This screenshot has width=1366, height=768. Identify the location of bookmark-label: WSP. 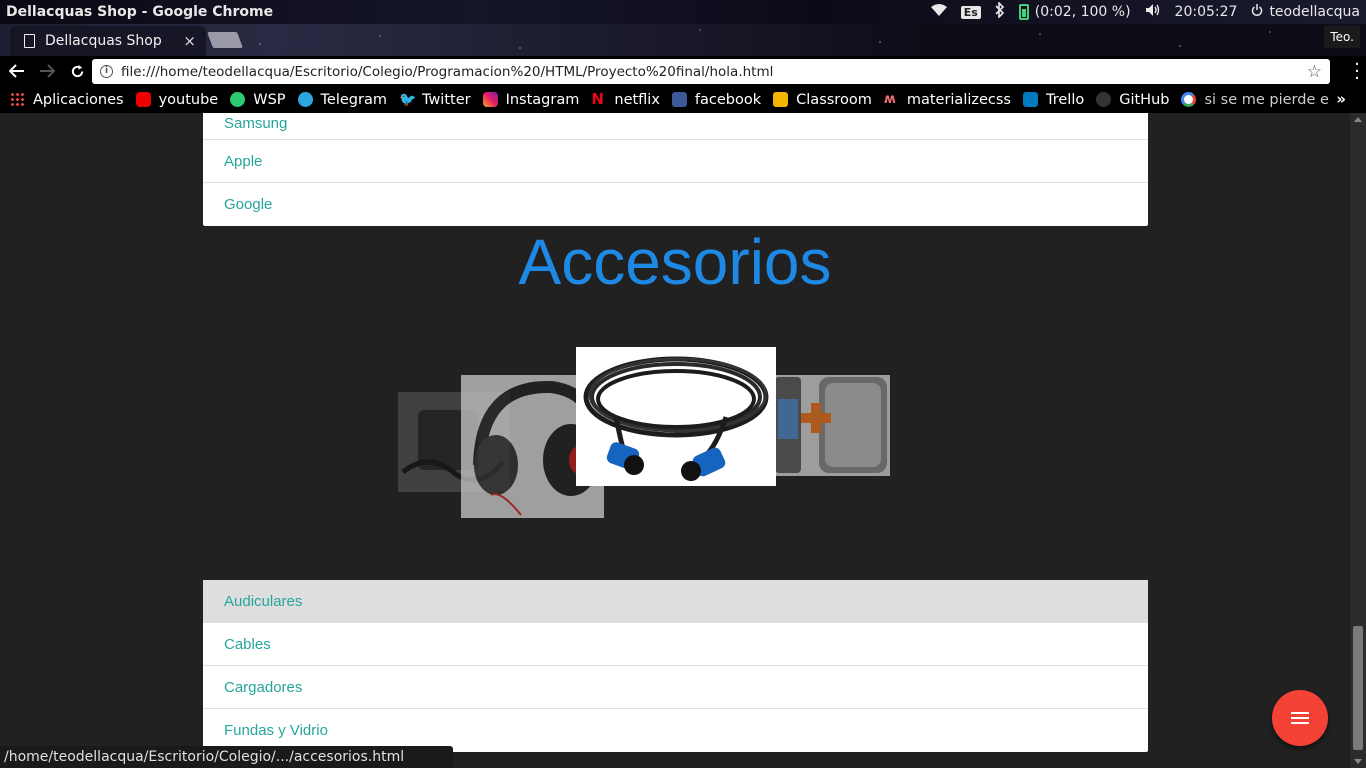
(269, 99).